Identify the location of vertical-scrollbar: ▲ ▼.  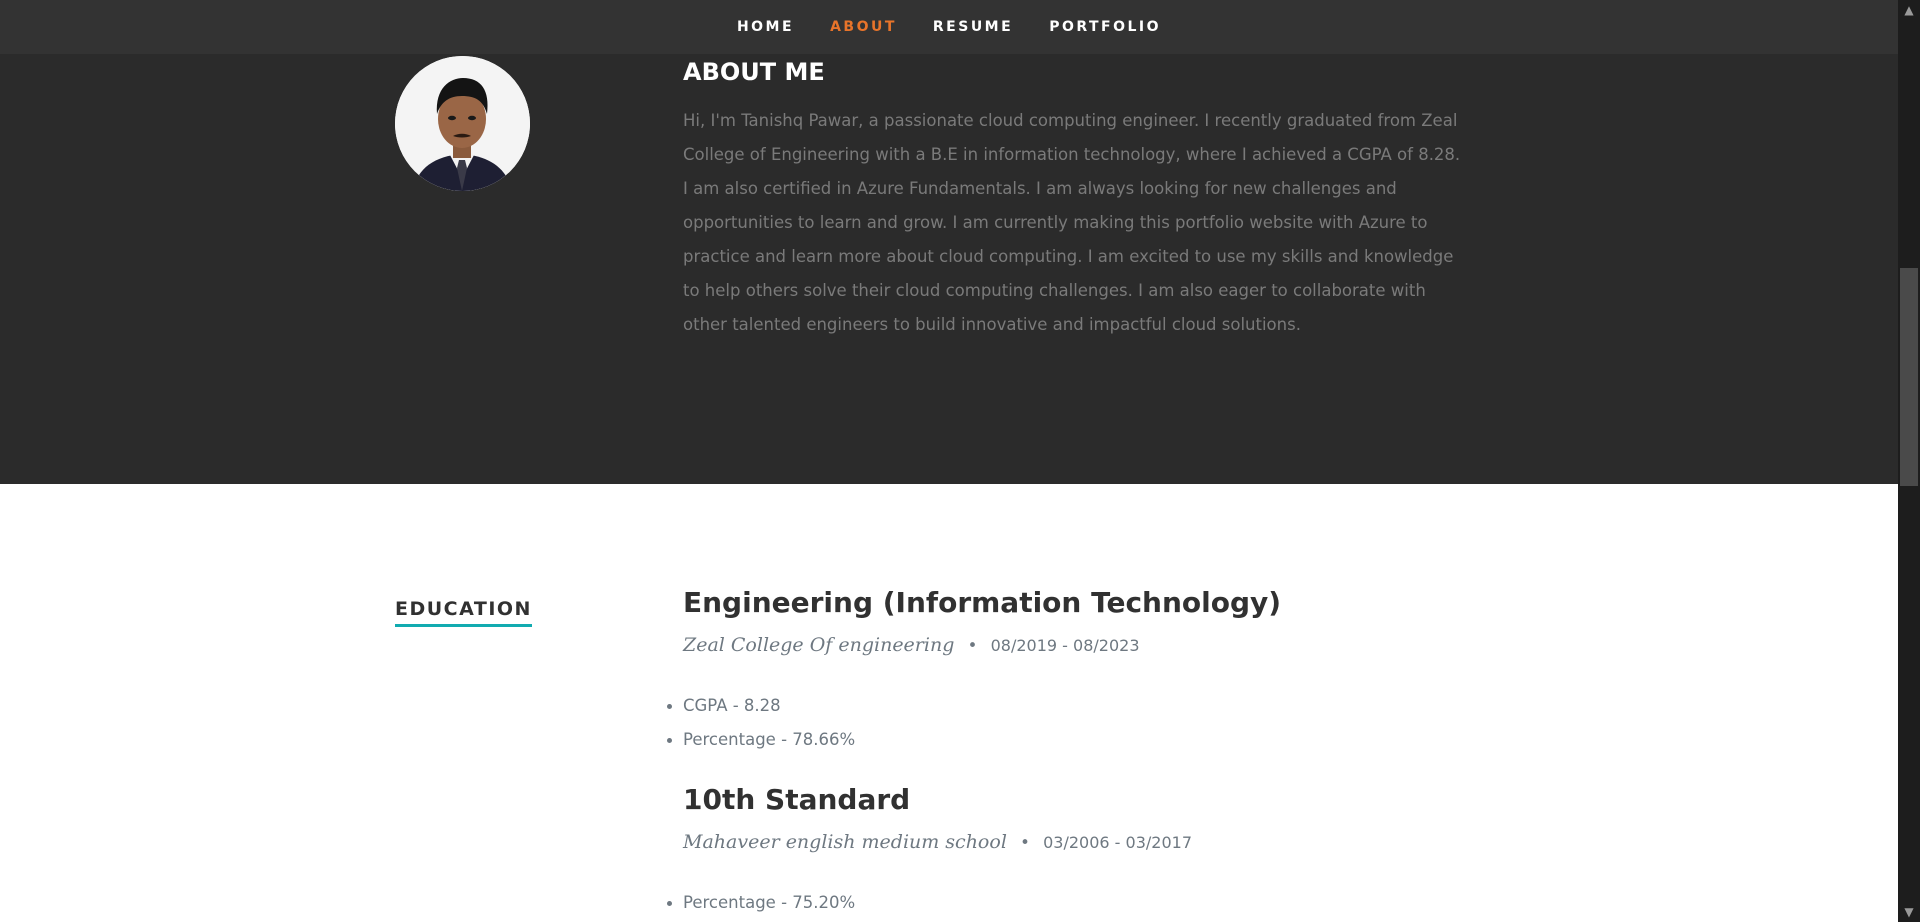
(1909, 461).